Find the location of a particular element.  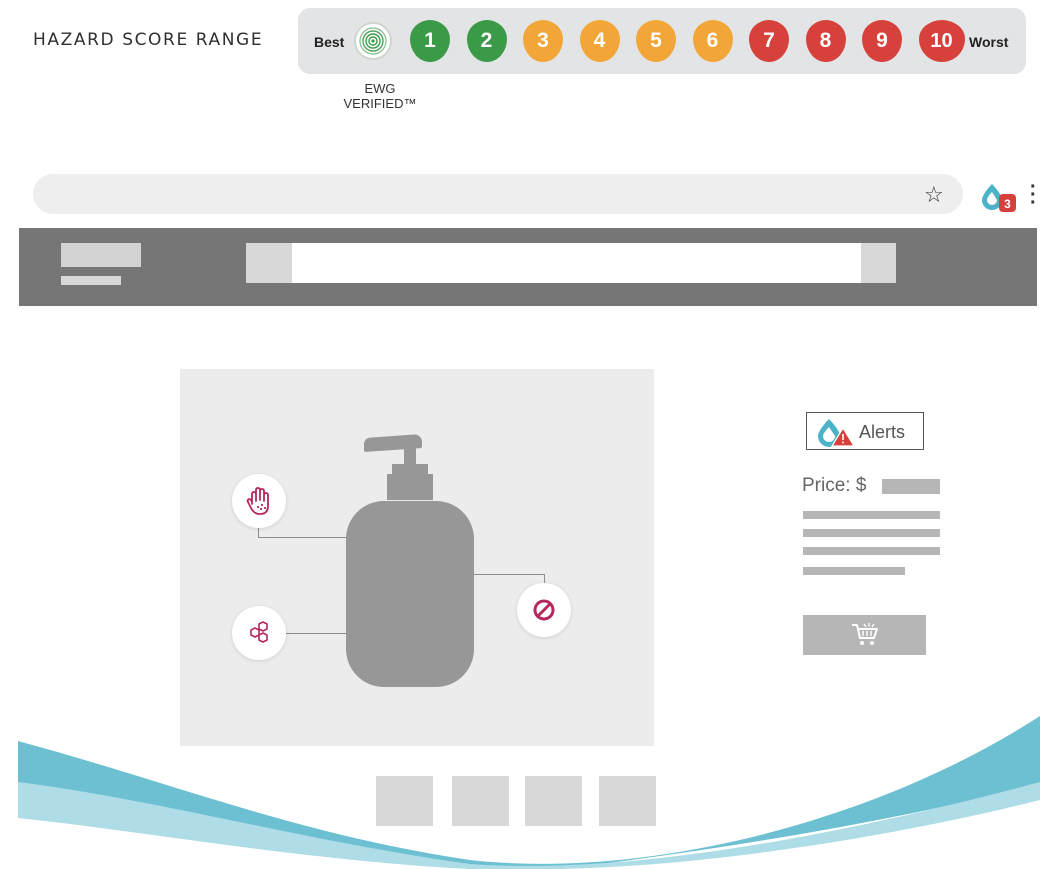

score-chip-7: 7 is located at coordinates (769, 41).